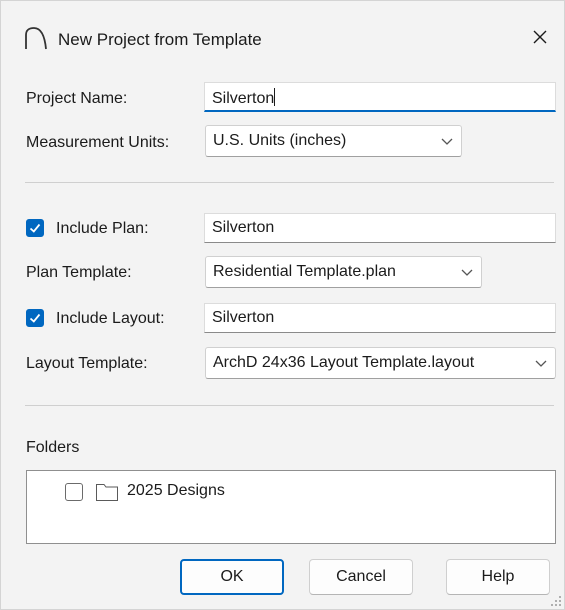 The height and width of the screenshot is (610, 565). Describe the element at coordinates (98, 142) in the screenshot. I see `measurement-units-label: Measurement Units:` at that location.